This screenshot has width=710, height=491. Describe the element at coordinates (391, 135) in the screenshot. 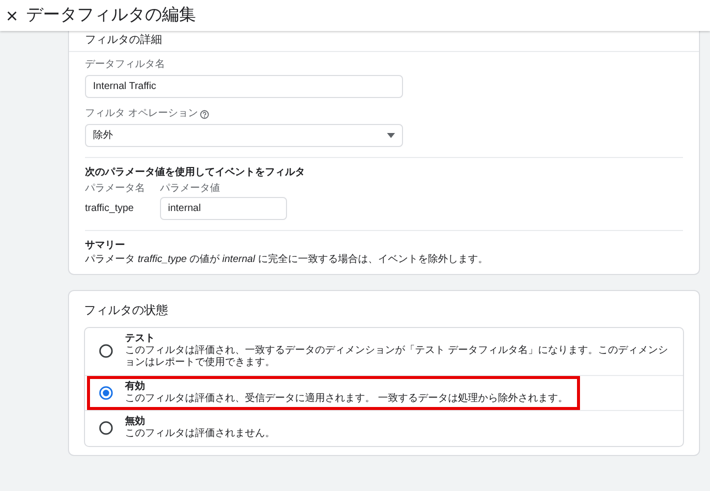

I see `caret-icon` at that location.